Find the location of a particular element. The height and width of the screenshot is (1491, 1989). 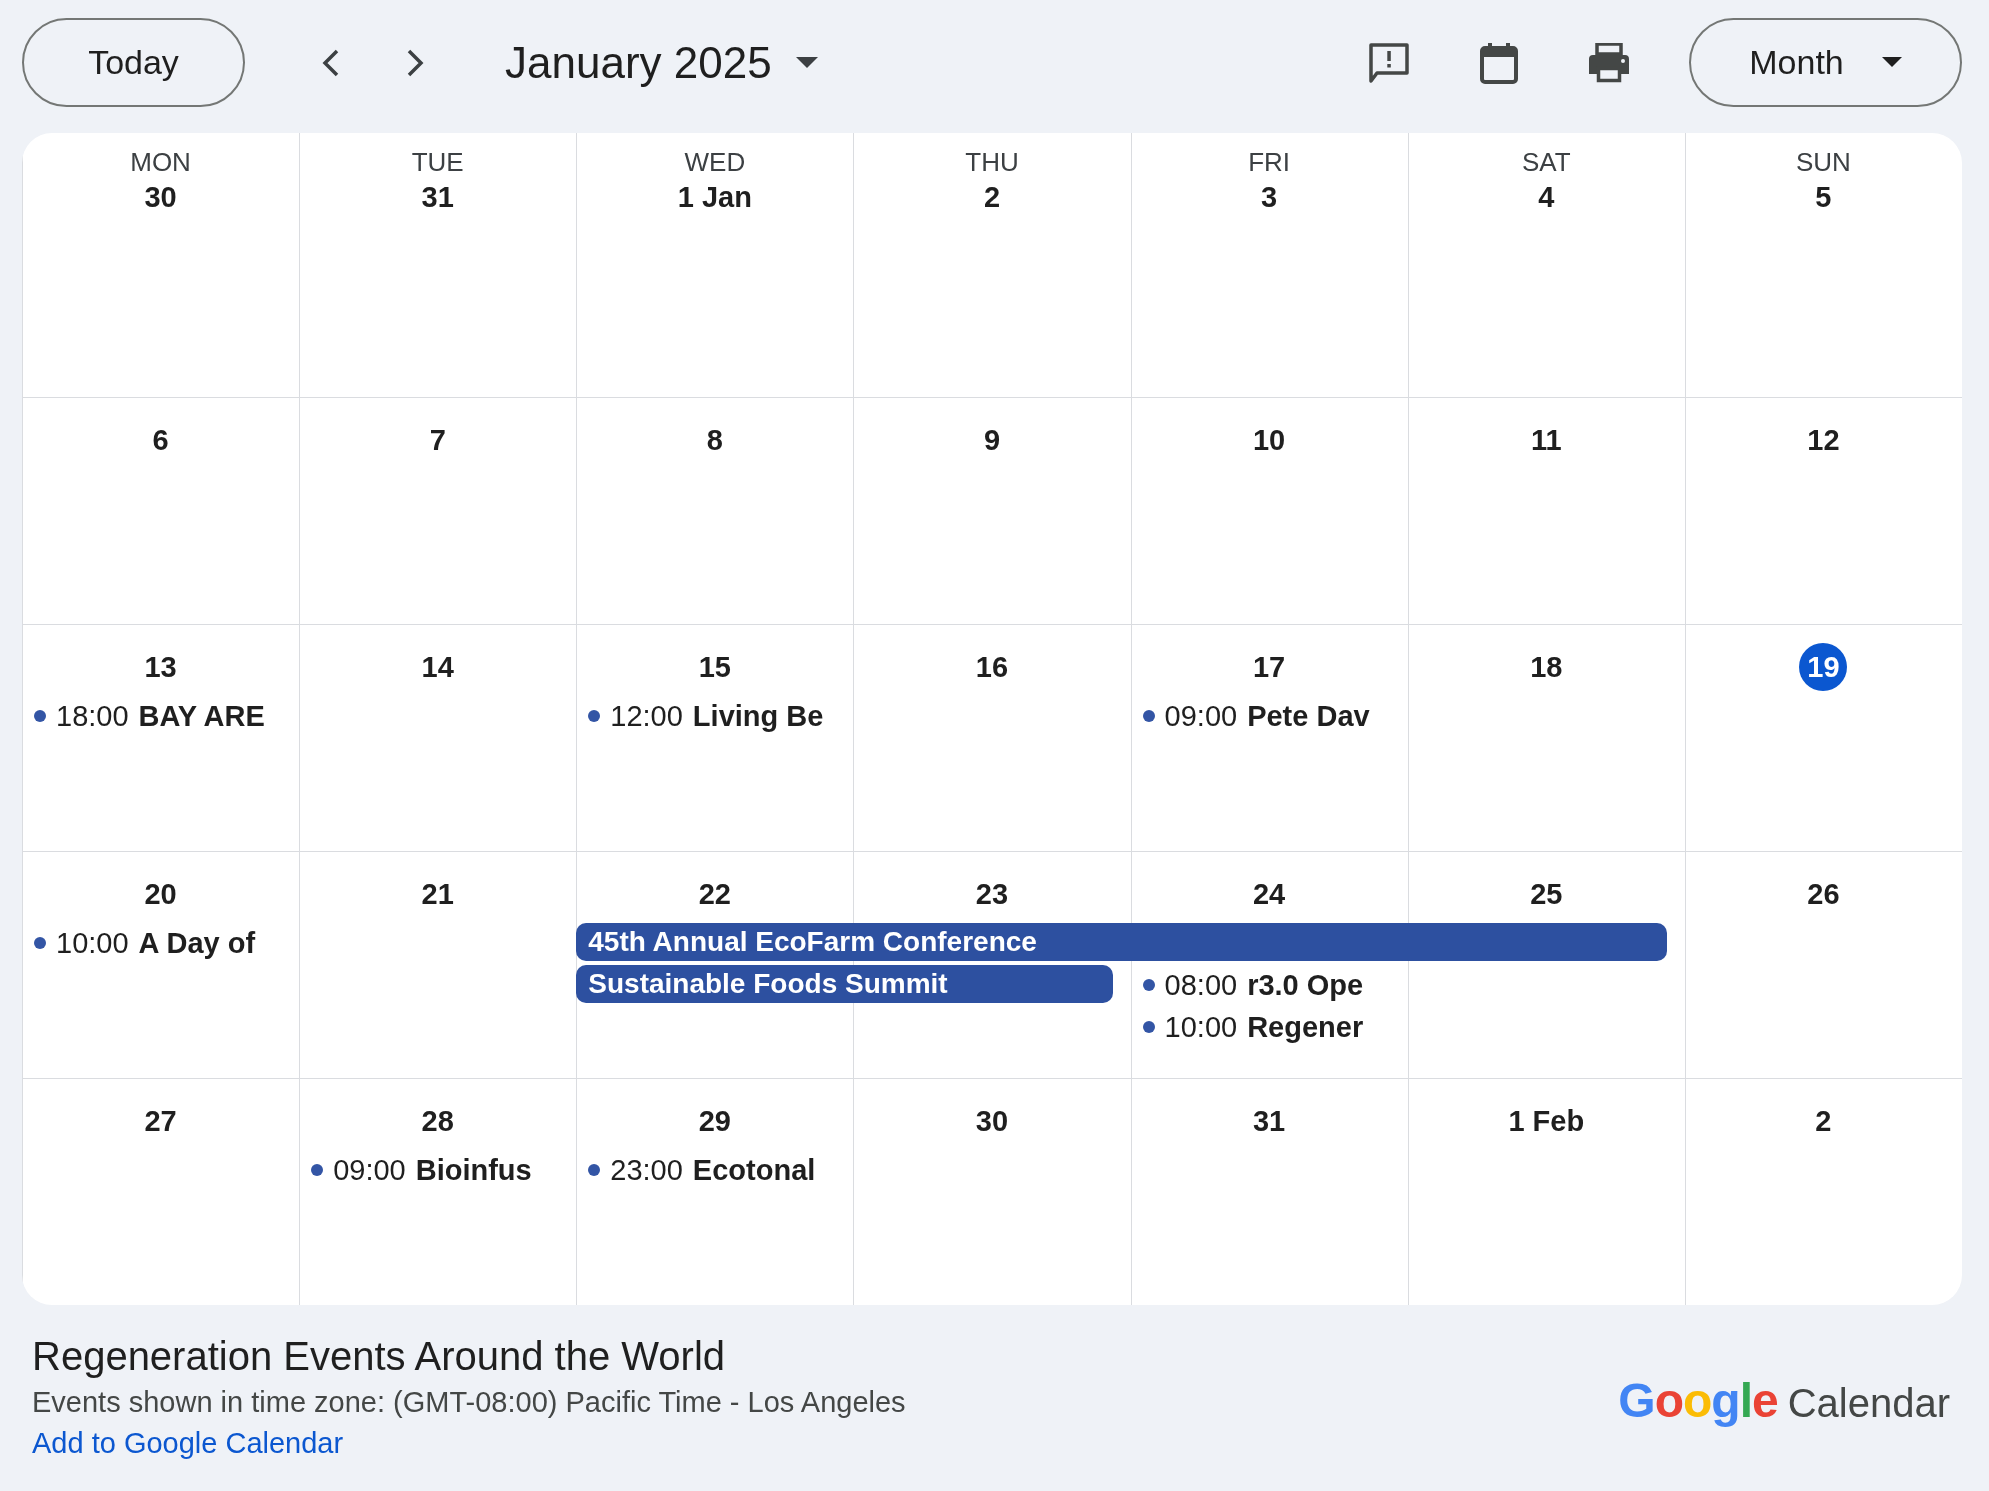

event-bar: Sustainable Foods Summit is located at coordinates (844, 984).